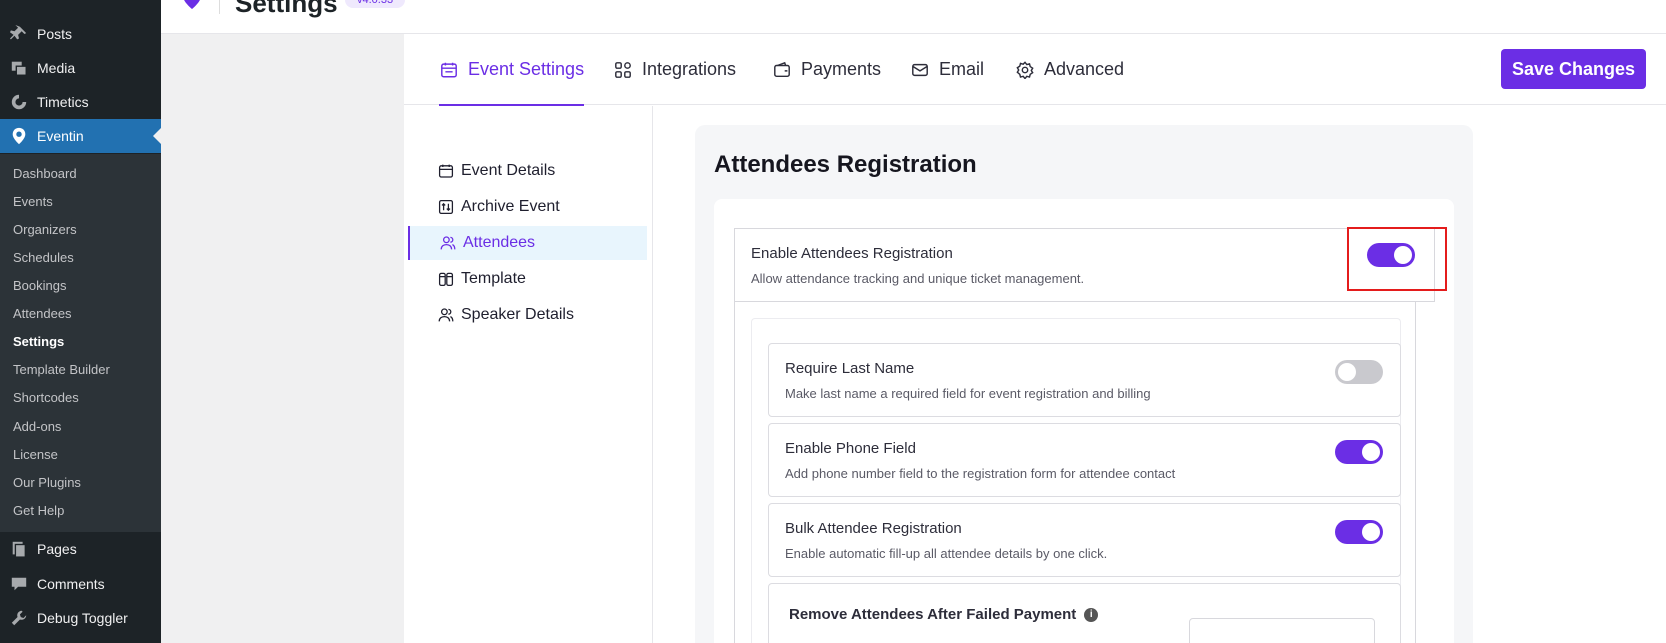 The width and height of the screenshot is (1666, 643). Describe the element at coordinates (913, 17) in the screenshot. I see `page-header: Settings v4.0.33` at that location.